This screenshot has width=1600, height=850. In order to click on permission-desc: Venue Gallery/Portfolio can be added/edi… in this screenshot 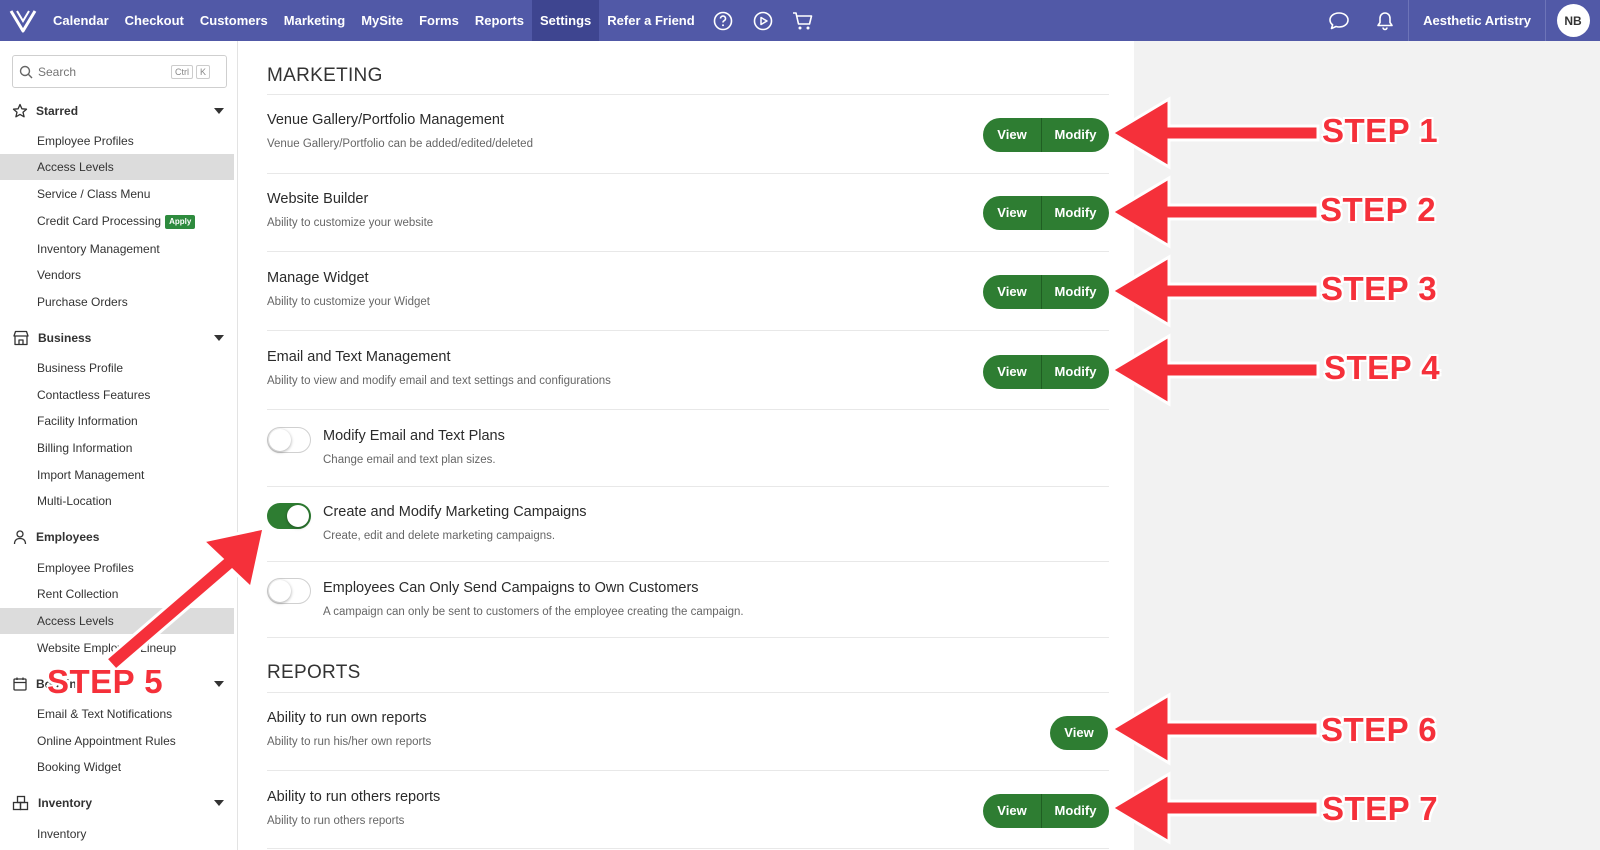, I will do `click(400, 144)`.